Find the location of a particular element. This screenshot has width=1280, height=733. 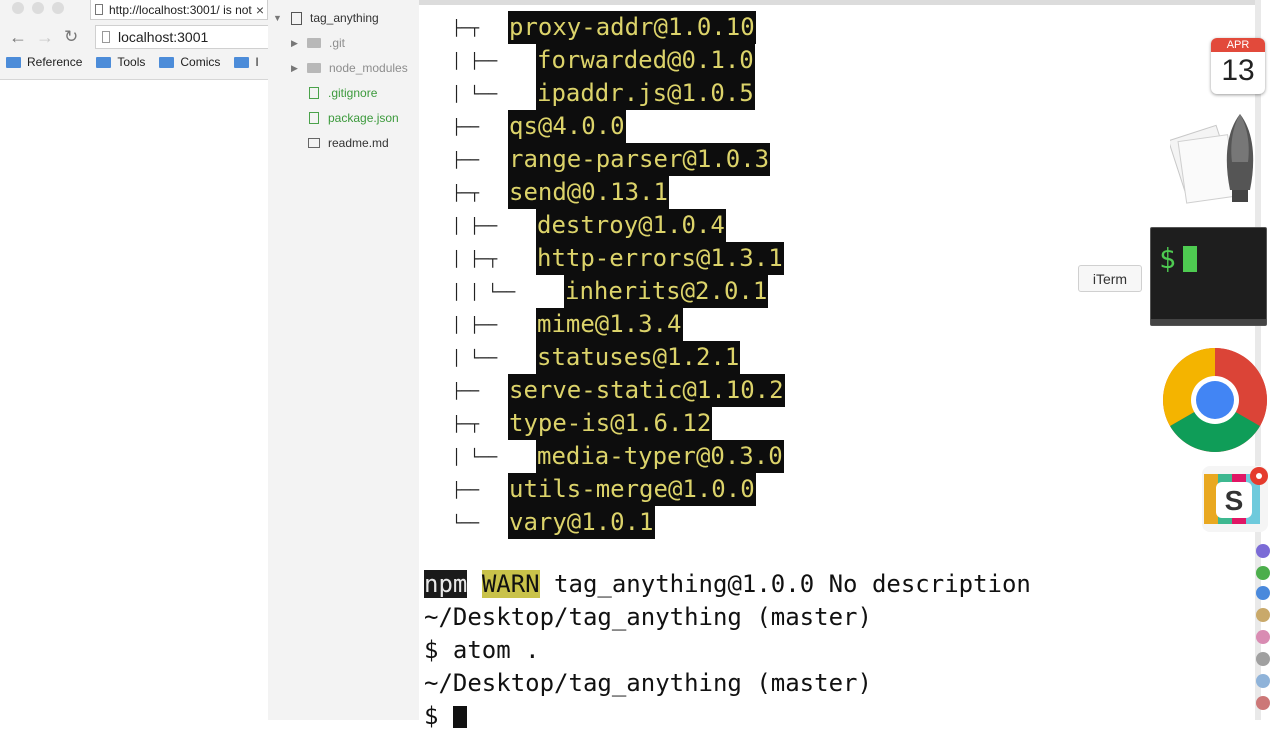

package-name: media-typer@0.3.0 is located at coordinates (660, 456).